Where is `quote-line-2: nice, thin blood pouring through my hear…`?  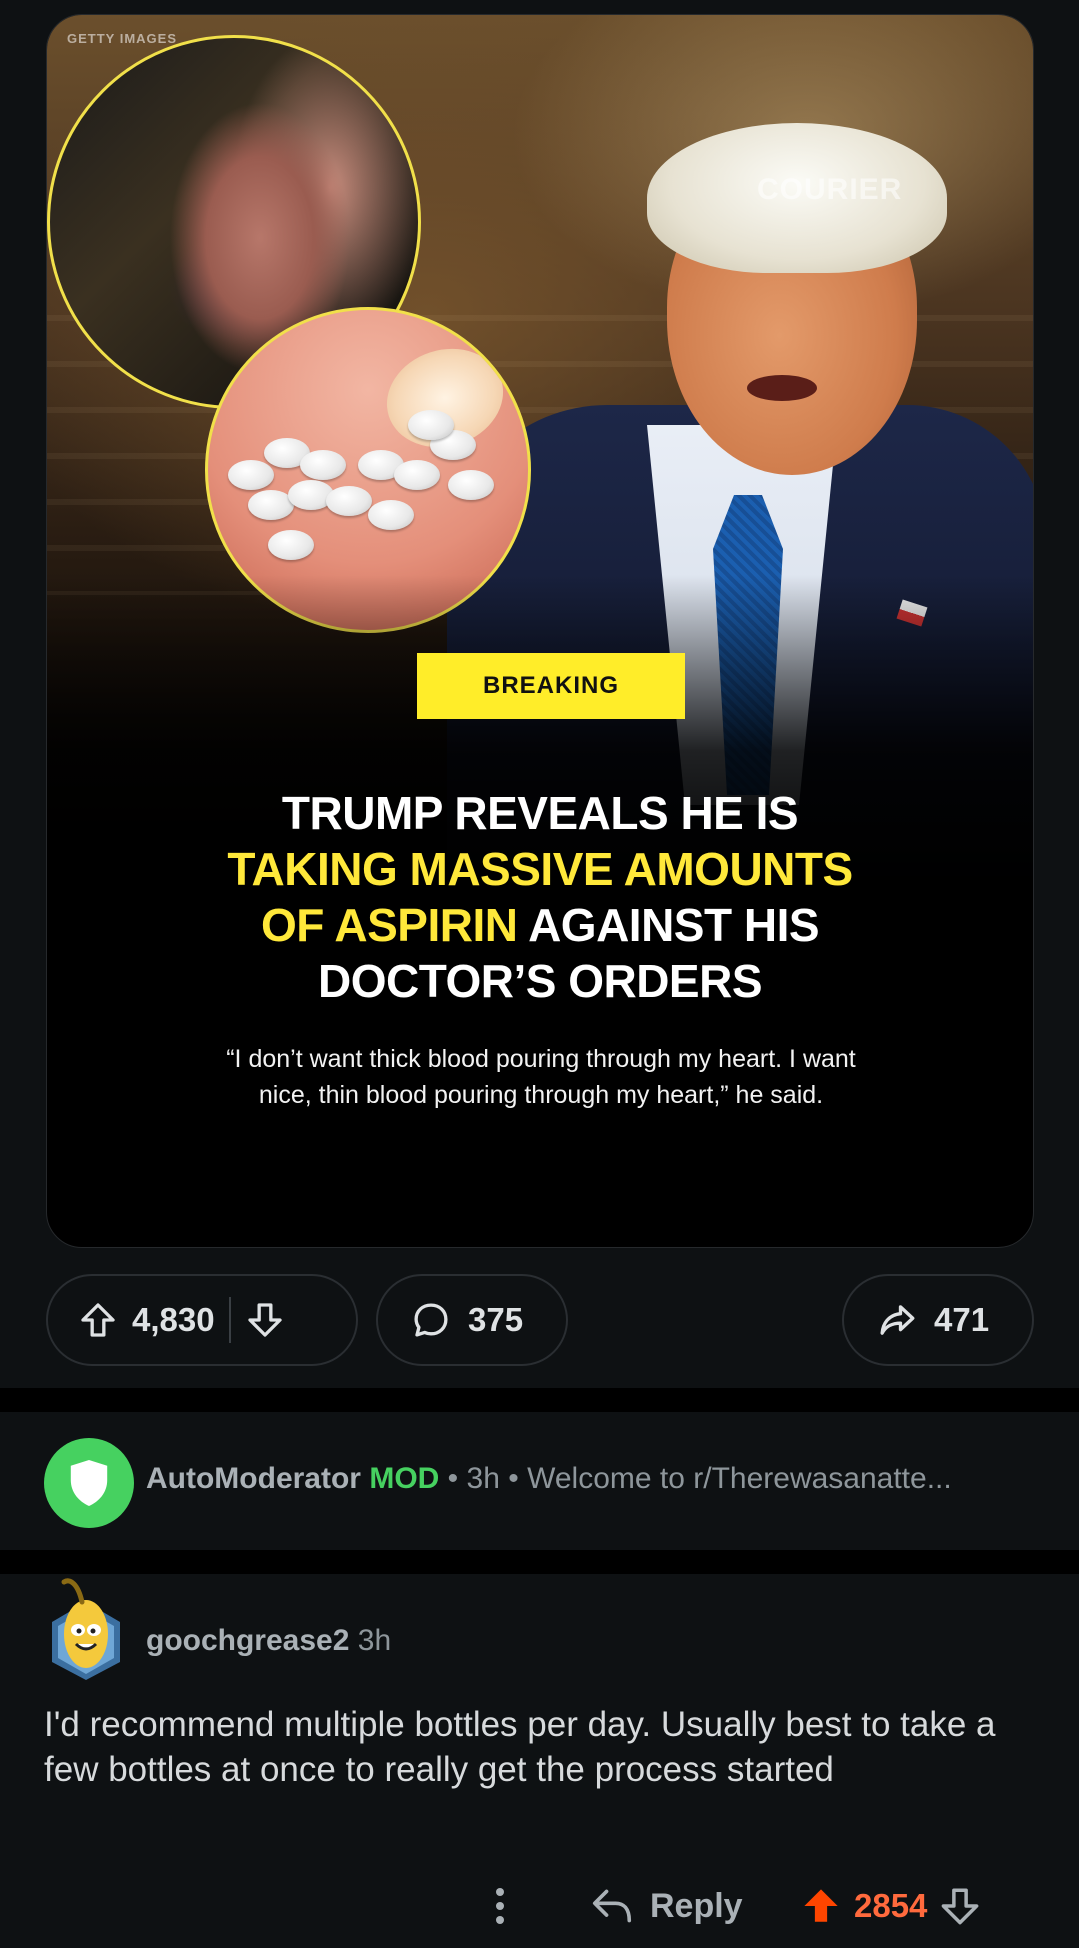 quote-line-2: nice, thin blood pouring through my hear… is located at coordinates (541, 1095).